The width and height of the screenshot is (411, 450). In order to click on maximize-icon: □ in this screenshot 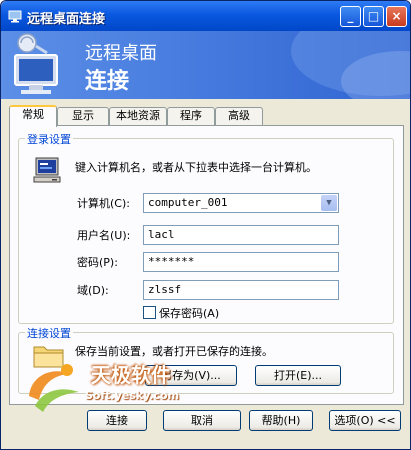, I will do `click(373, 16)`.